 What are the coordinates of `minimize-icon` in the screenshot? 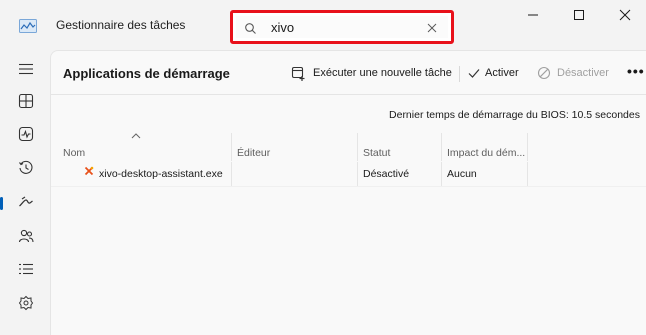 It's located at (533, 15).